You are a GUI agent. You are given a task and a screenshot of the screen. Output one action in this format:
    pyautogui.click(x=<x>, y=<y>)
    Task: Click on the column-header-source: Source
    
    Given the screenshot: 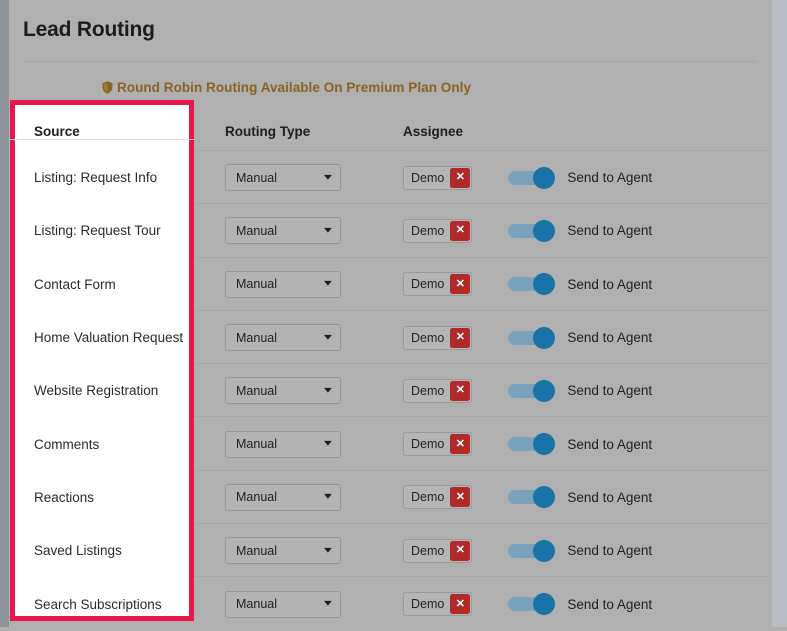 What is the action you would take?
    pyautogui.click(x=57, y=131)
    